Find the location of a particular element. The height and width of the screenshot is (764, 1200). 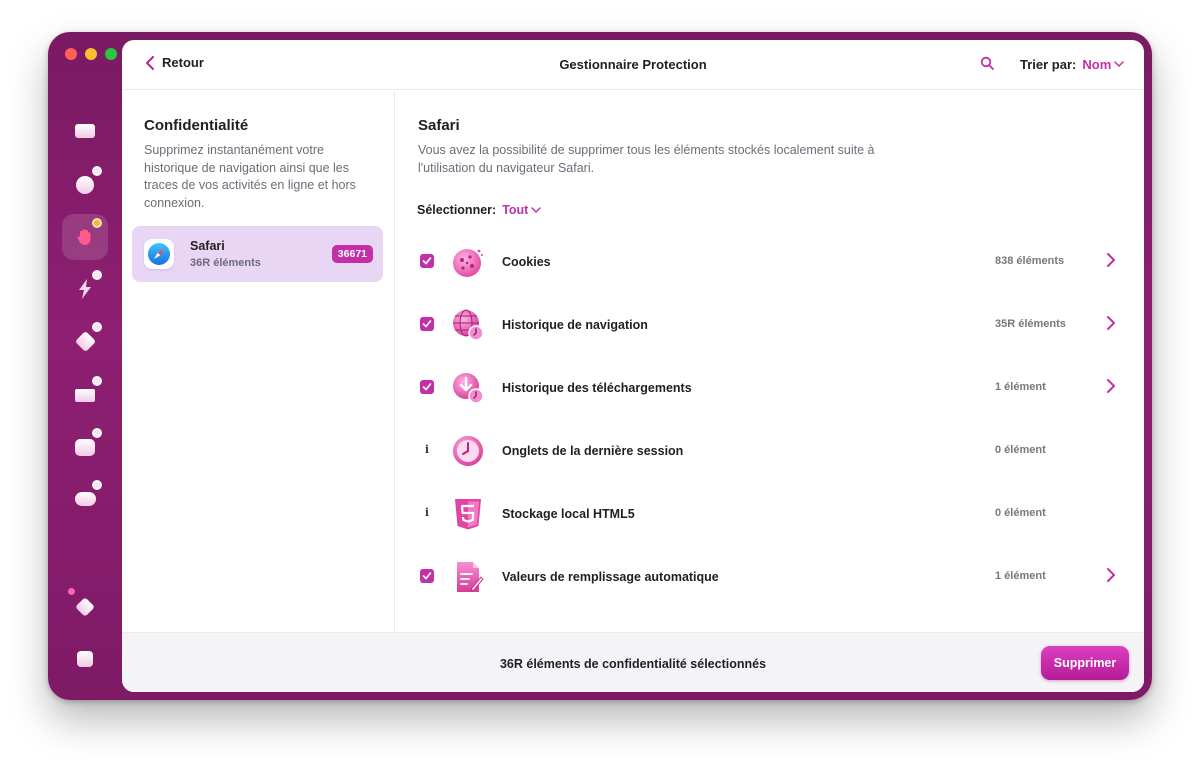

rail-item-cleanup is located at coordinates (85, 185).